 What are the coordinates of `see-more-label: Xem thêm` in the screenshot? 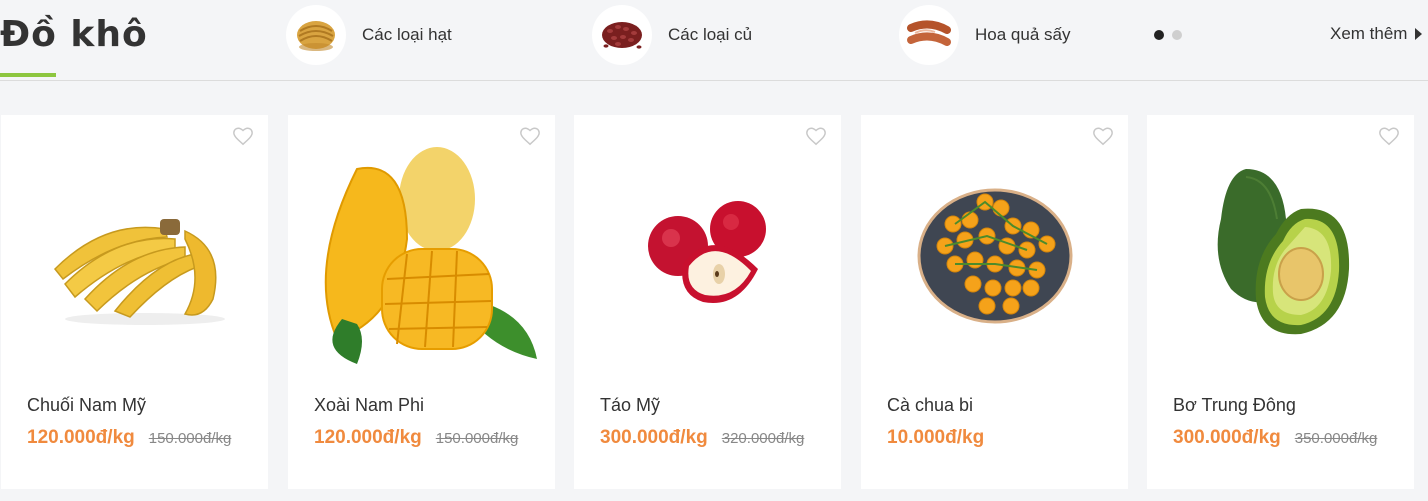 It's located at (1369, 33).